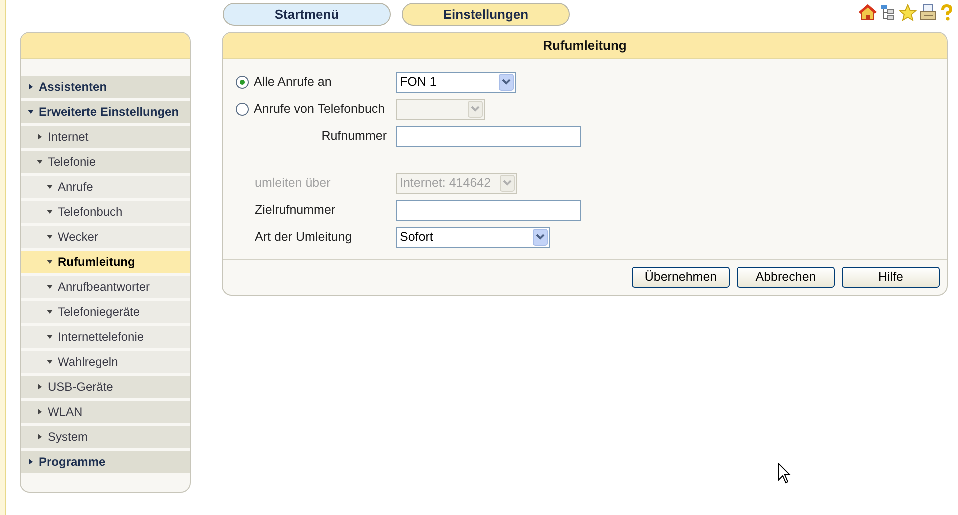  I want to click on sidebar-item: Programme, so click(105, 462).